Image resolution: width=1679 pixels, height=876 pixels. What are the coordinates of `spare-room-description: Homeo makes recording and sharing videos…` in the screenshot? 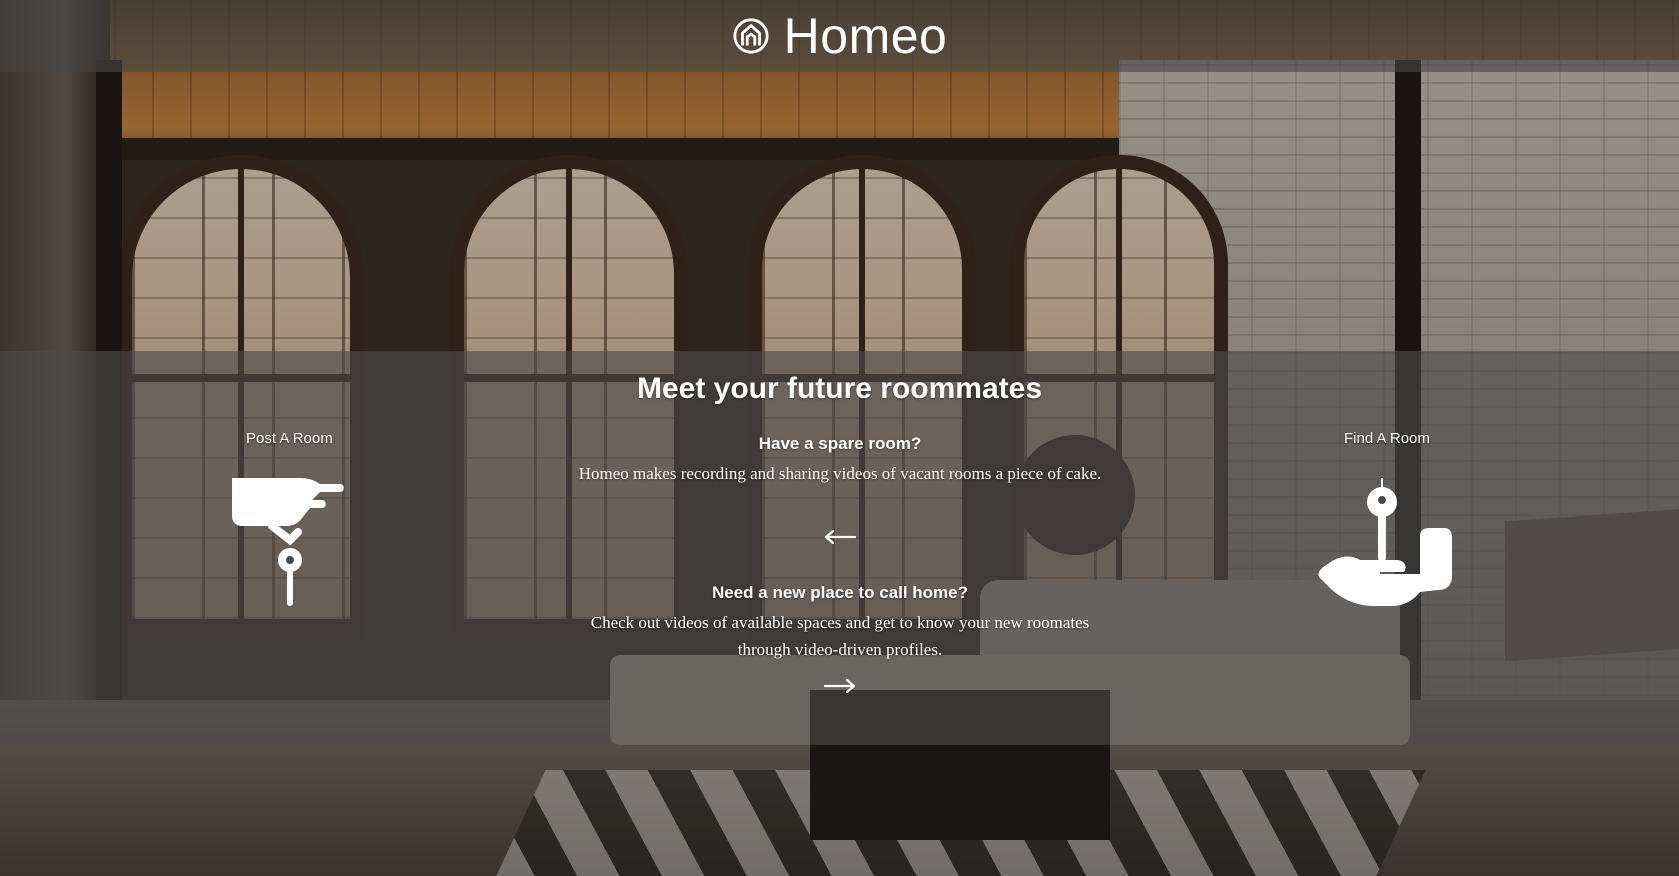 It's located at (840, 473).